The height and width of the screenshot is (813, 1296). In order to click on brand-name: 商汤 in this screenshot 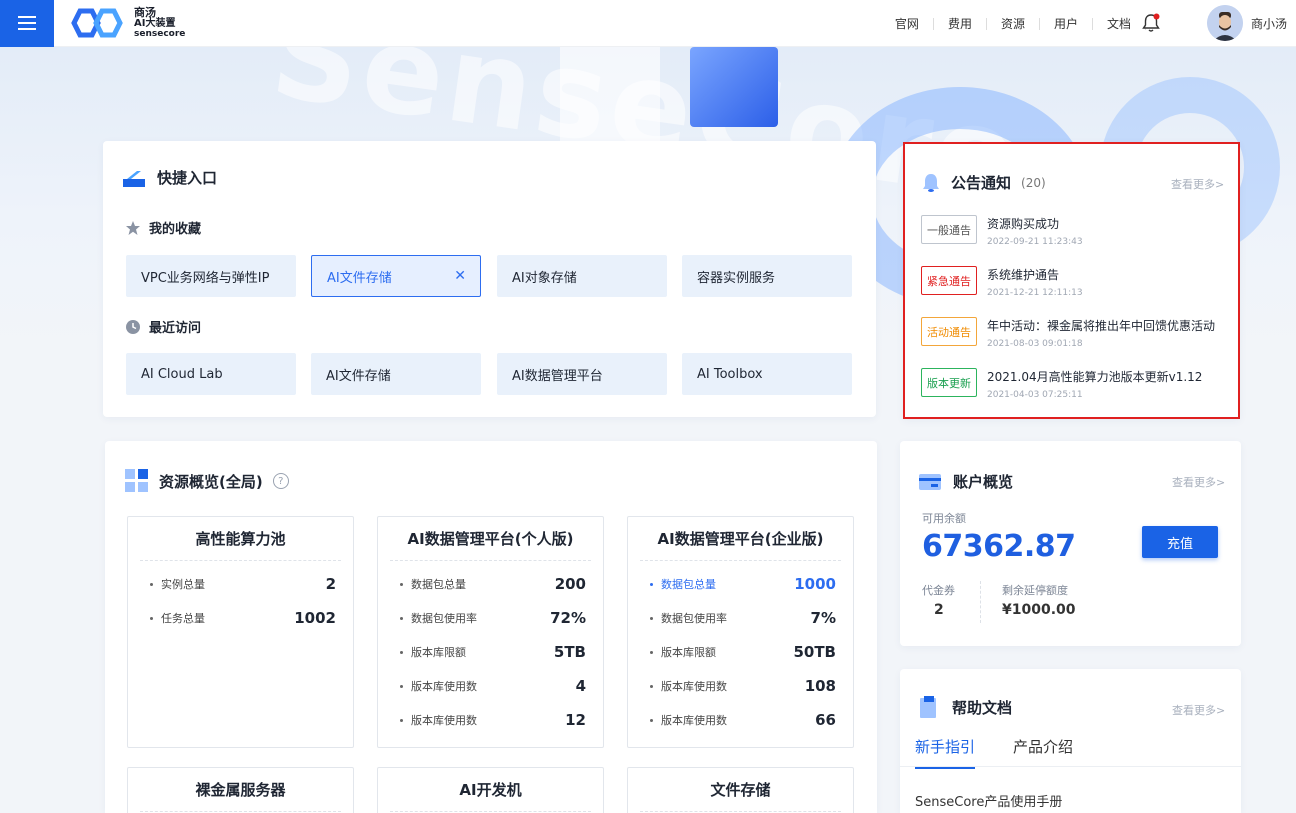, I will do `click(145, 12)`.